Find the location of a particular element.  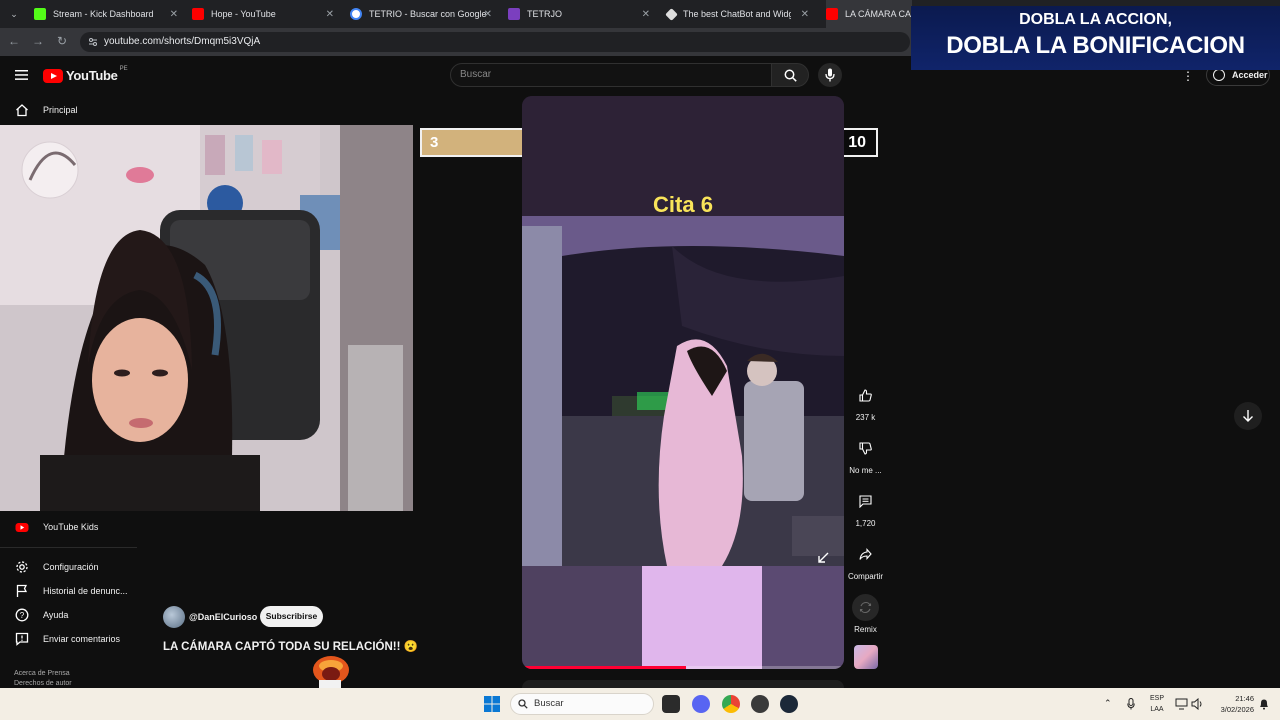

volume-icon is located at coordinates (1197, 704).